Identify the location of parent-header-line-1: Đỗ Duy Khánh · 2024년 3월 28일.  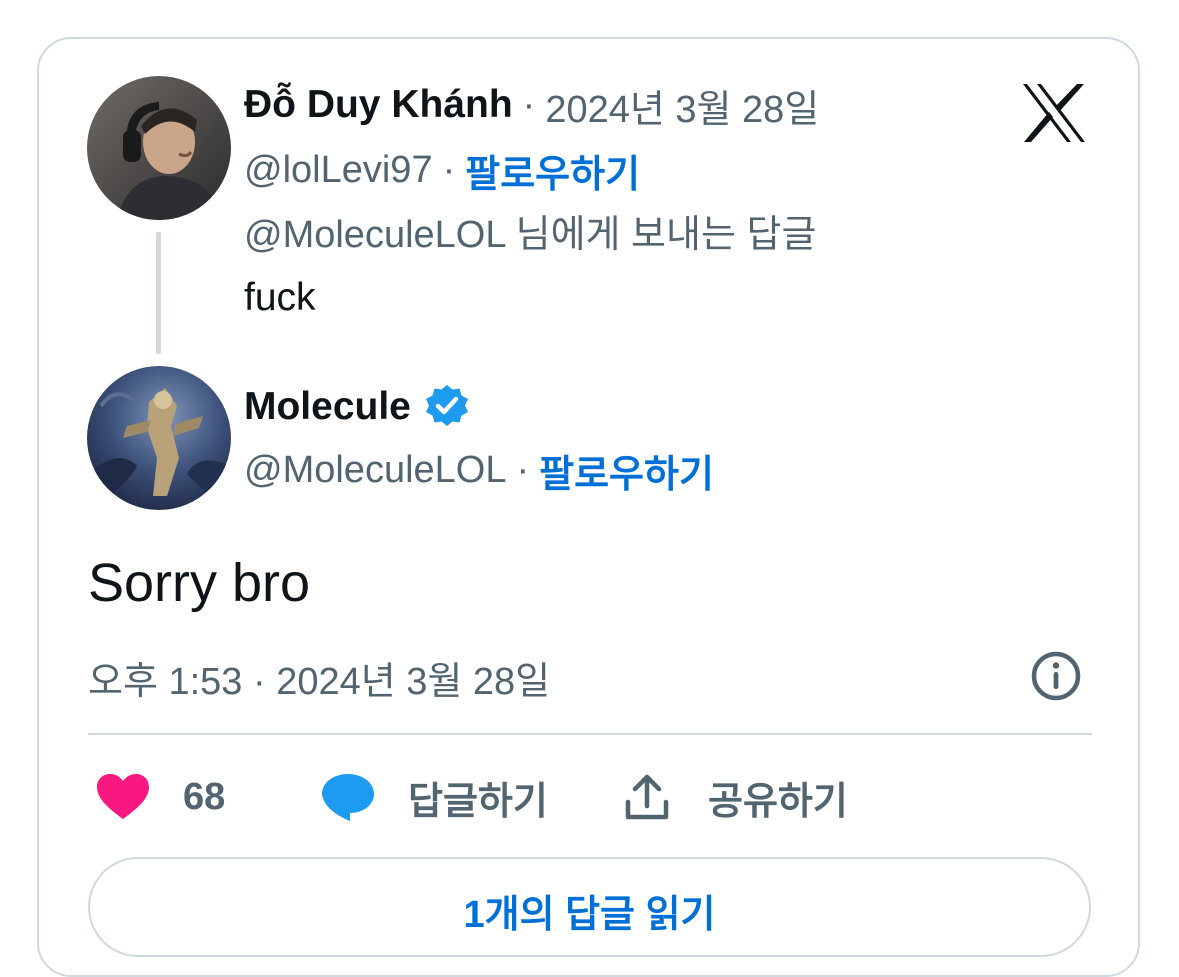
(531, 106).